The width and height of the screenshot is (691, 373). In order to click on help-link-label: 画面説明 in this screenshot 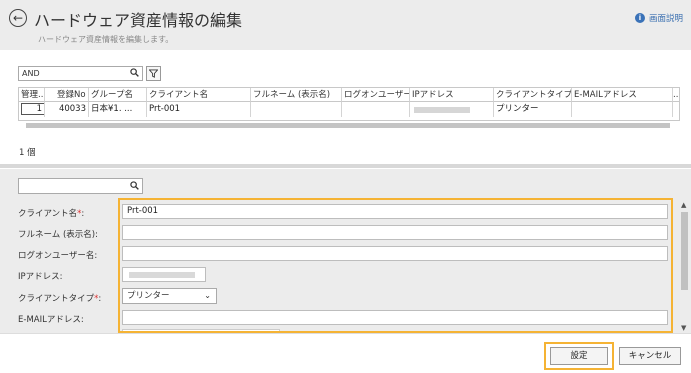, I will do `click(665, 19)`.